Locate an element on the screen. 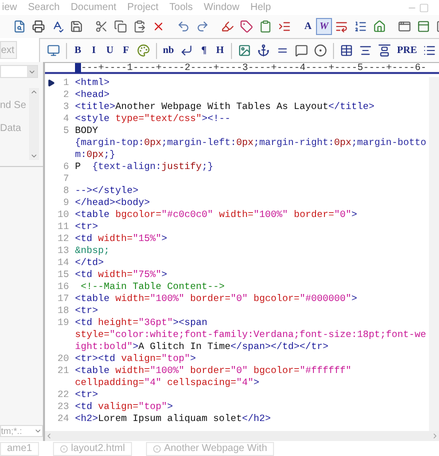 This screenshot has height=456, width=439. code-line: <td height="36pt"><span is located at coordinates (141, 323).